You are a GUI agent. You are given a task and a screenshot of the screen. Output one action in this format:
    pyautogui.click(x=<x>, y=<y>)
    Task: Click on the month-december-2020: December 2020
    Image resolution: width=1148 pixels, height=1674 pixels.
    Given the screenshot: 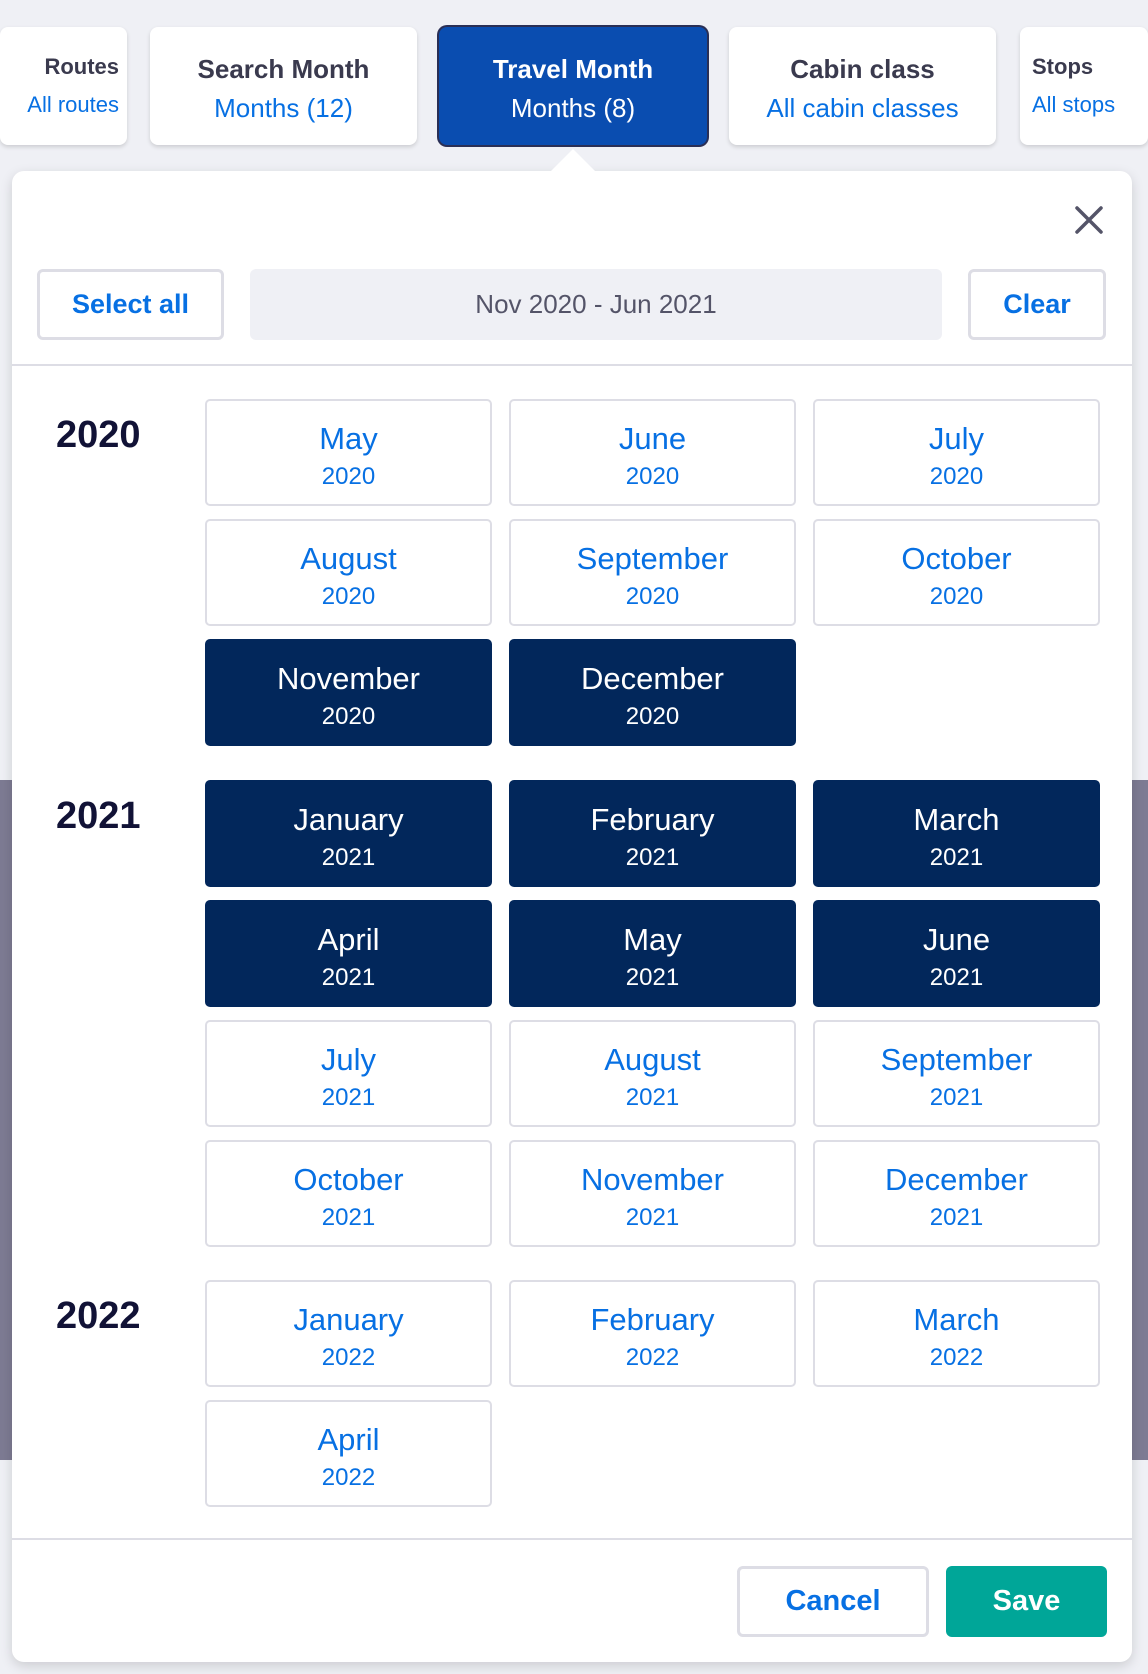 What is the action you would take?
    pyautogui.click(x=652, y=692)
    